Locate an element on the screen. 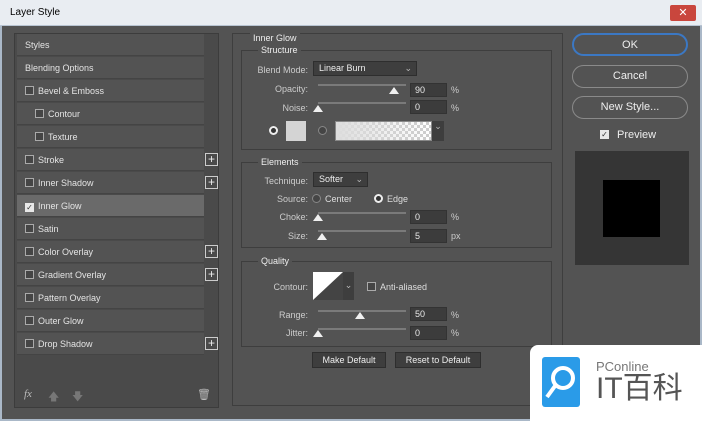 The image size is (702, 421). technique-select: Softer ⌄ is located at coordinates (340, 179).